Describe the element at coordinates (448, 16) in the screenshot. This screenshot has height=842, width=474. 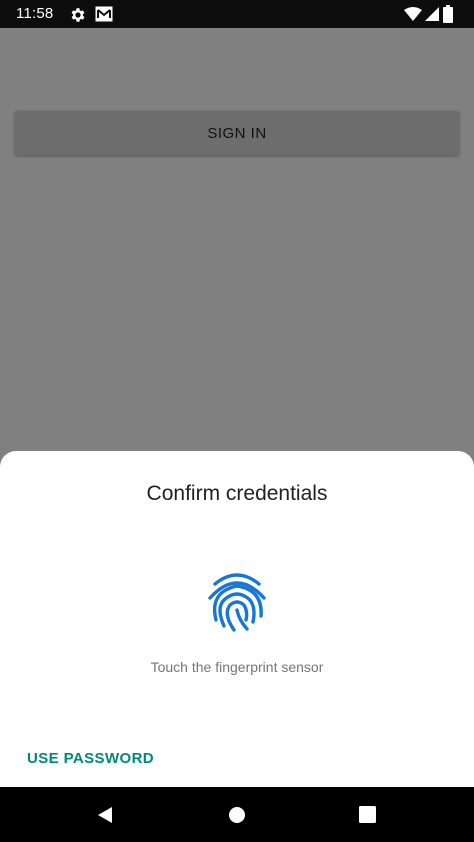
I see `battery-icon` at that location.